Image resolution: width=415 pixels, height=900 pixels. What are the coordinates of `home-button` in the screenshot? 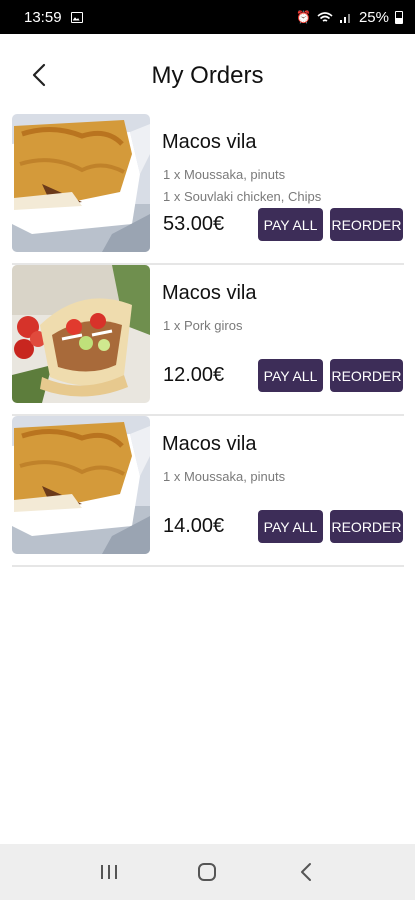 It's located at (207, 872).